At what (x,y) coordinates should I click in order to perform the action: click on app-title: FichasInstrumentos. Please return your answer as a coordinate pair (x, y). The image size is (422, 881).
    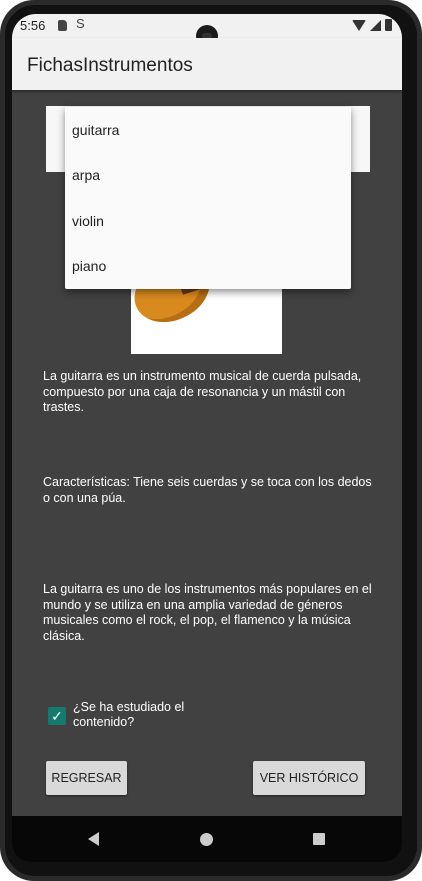
    Looking at the image, I should click on (110, 65).